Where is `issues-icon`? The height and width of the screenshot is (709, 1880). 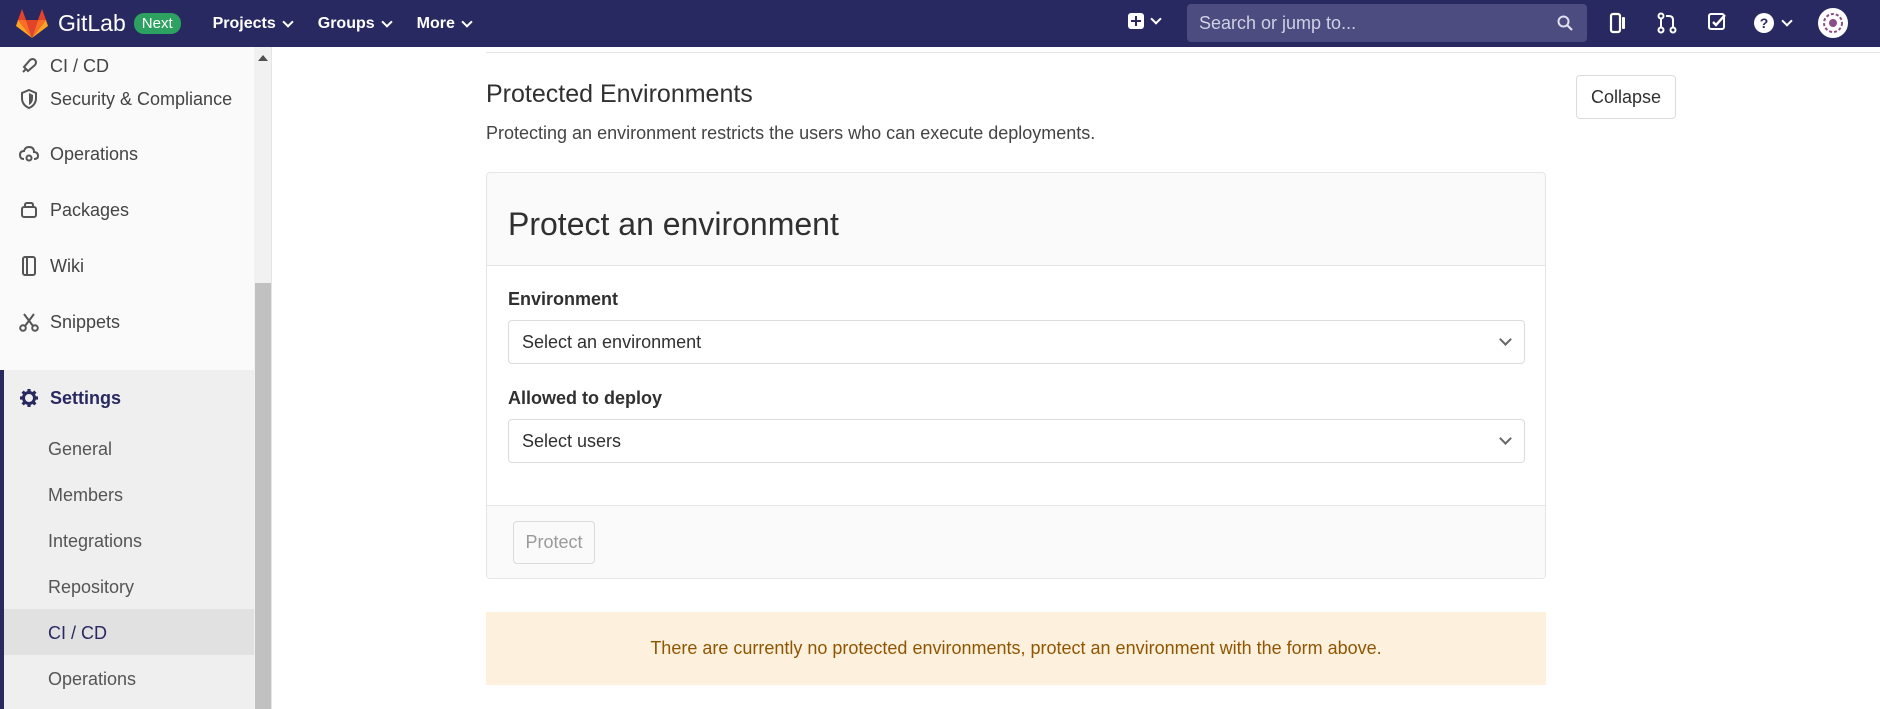 issues-icon is located at coordinates (1617, 23).